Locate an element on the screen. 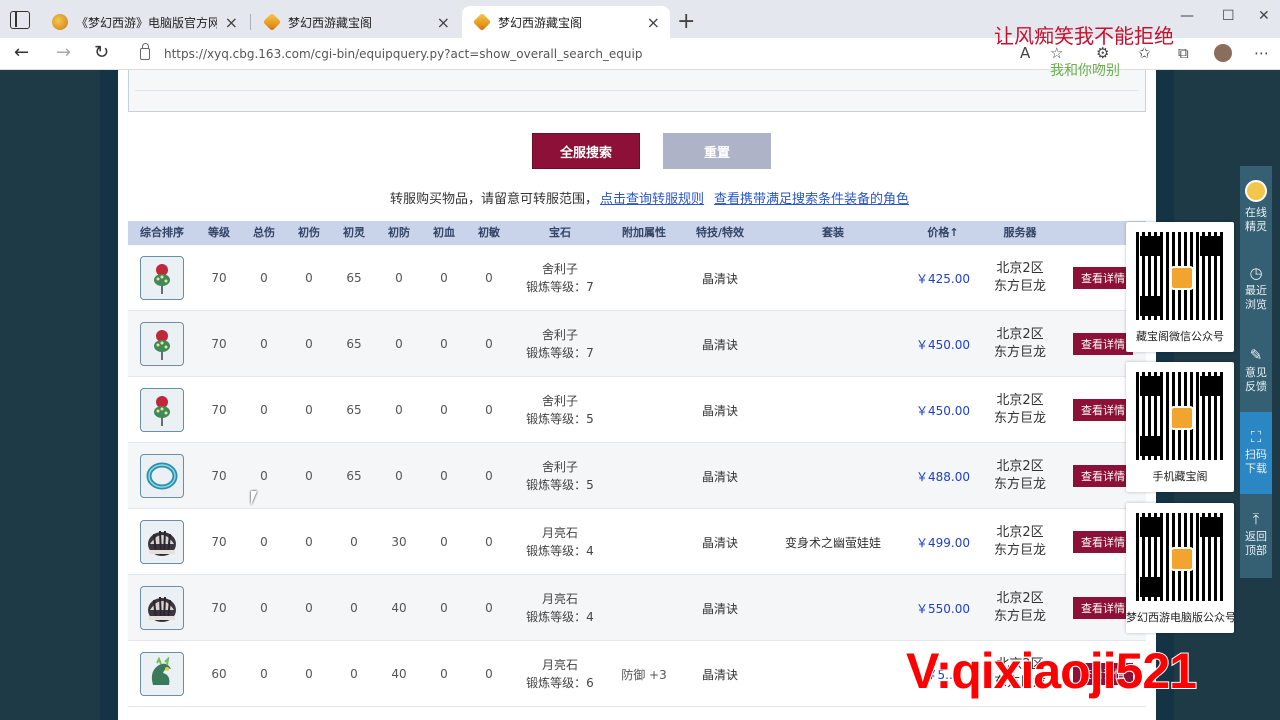 This screenshot has height=720, width=1280. profile-avatar is located at coordinates (1223, 53).